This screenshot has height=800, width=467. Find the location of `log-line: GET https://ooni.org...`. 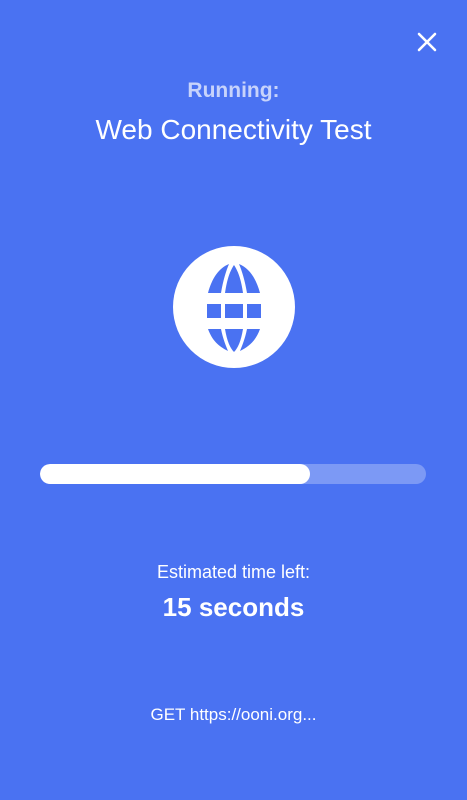

log-line: GET https://ooni.org... is located at coordinates (233, 714).